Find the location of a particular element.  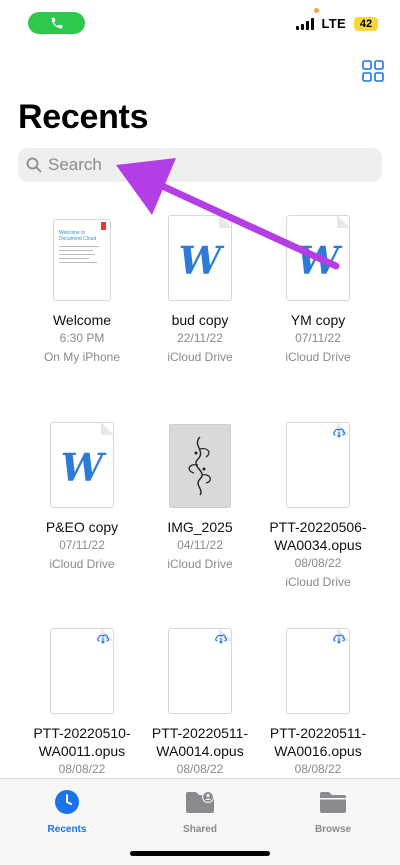

file-item-img-2025: IMG_2025 04/11/22 iCloud Drive is located at coordinates (200, 493).